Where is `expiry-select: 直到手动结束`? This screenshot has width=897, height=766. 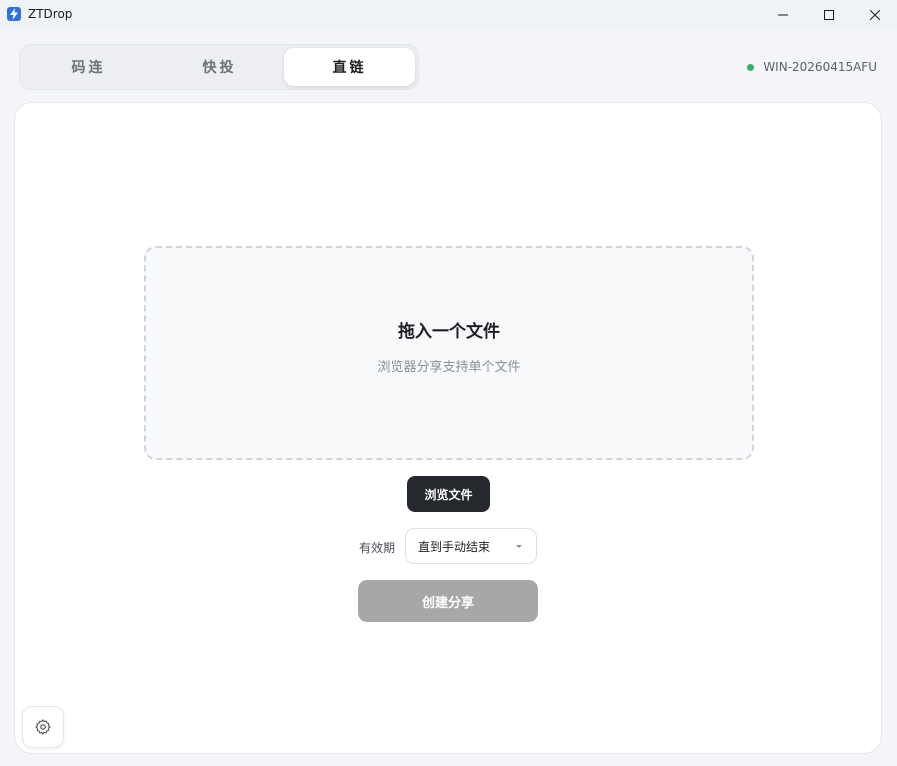 expiry-select: 直到手动结束 is located at coordinates (471, 546).